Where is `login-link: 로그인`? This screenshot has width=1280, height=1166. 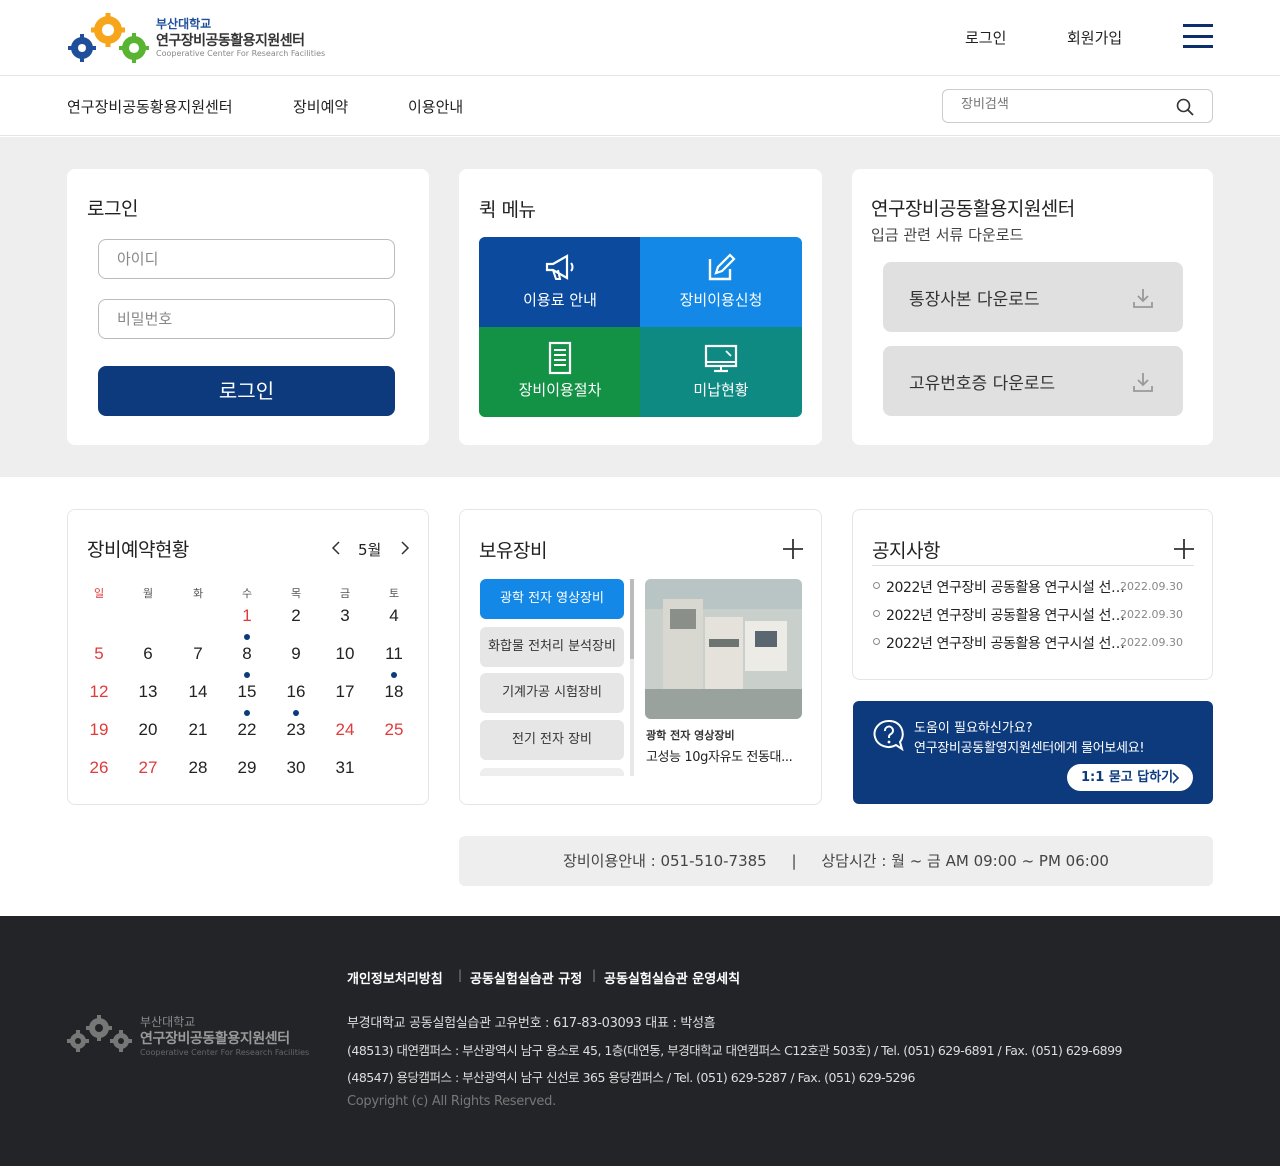
login-link: 로그인 is located at coordinates (985, 37).